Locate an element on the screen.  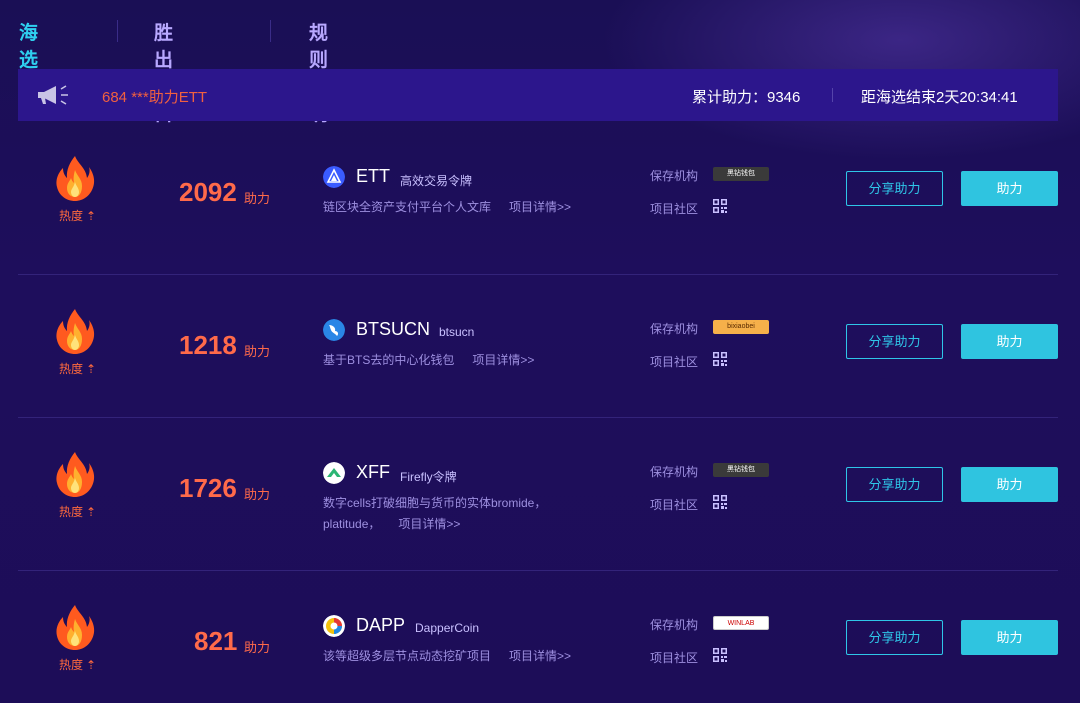
project-description: 链区块全资产支付平台个人文库 项目详情>> is located at coordinates (447, 207).